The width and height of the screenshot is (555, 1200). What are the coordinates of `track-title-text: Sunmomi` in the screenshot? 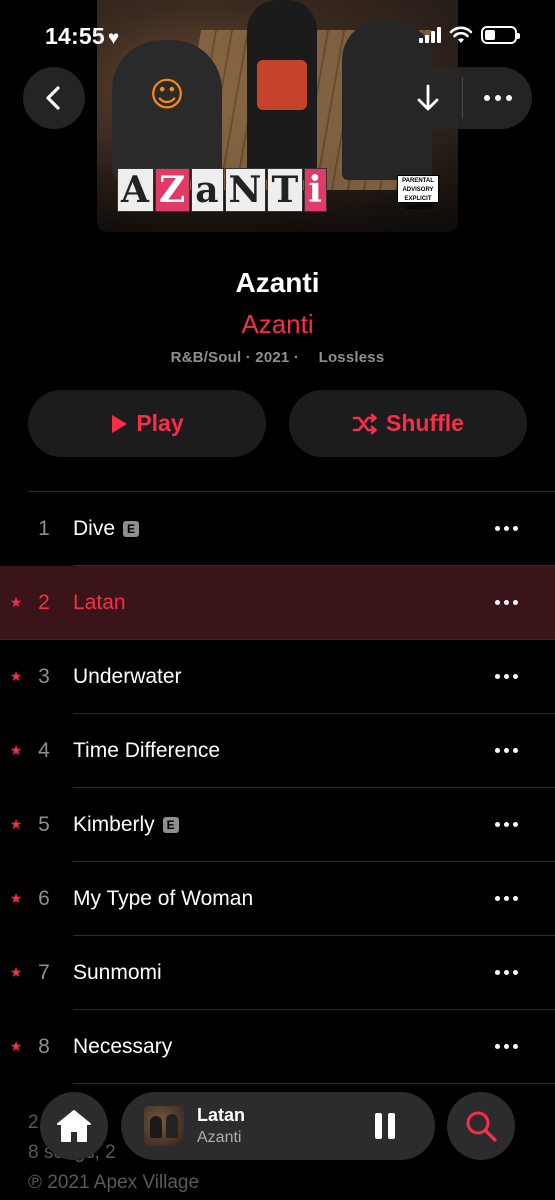 It's located at (117, 972).